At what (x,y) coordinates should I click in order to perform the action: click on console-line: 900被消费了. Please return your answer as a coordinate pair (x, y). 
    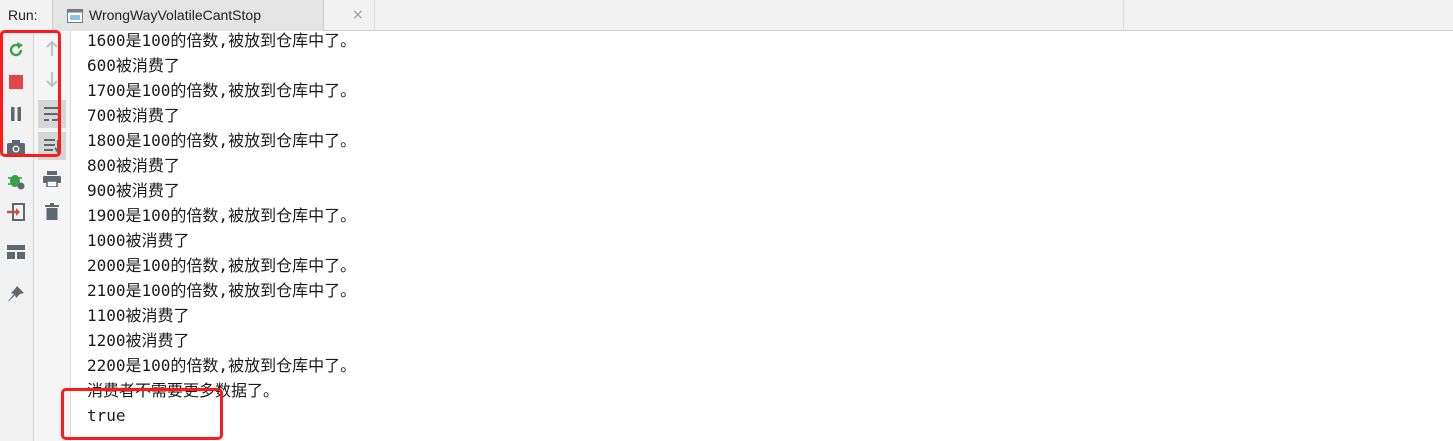
    Looking at the image, I should click on (133, 190).